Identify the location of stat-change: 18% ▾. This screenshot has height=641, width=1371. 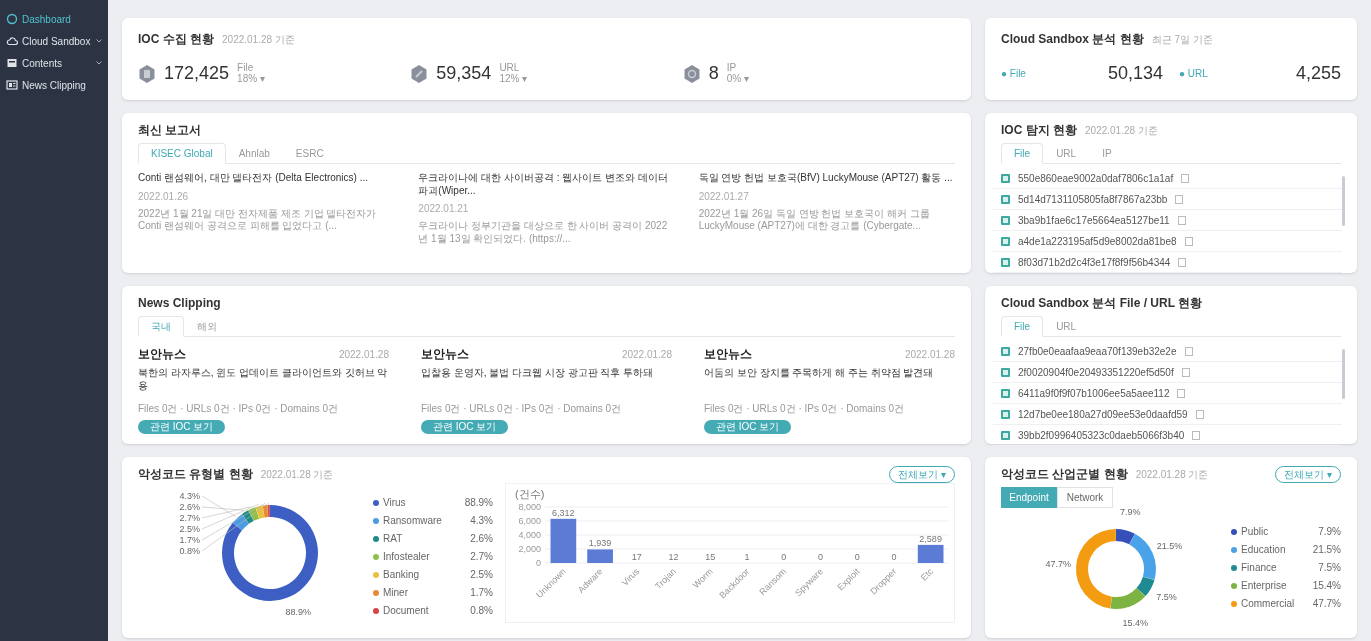
(251, 78).